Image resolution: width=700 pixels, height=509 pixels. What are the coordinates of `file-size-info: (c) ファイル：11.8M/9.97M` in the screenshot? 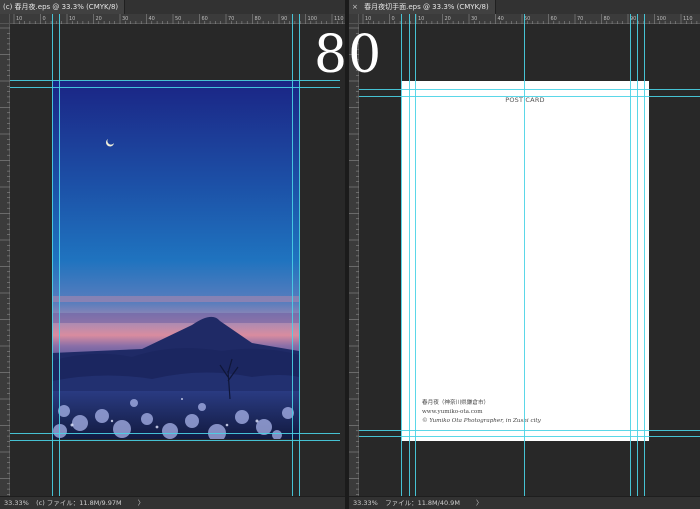 It's located at (79, 503).